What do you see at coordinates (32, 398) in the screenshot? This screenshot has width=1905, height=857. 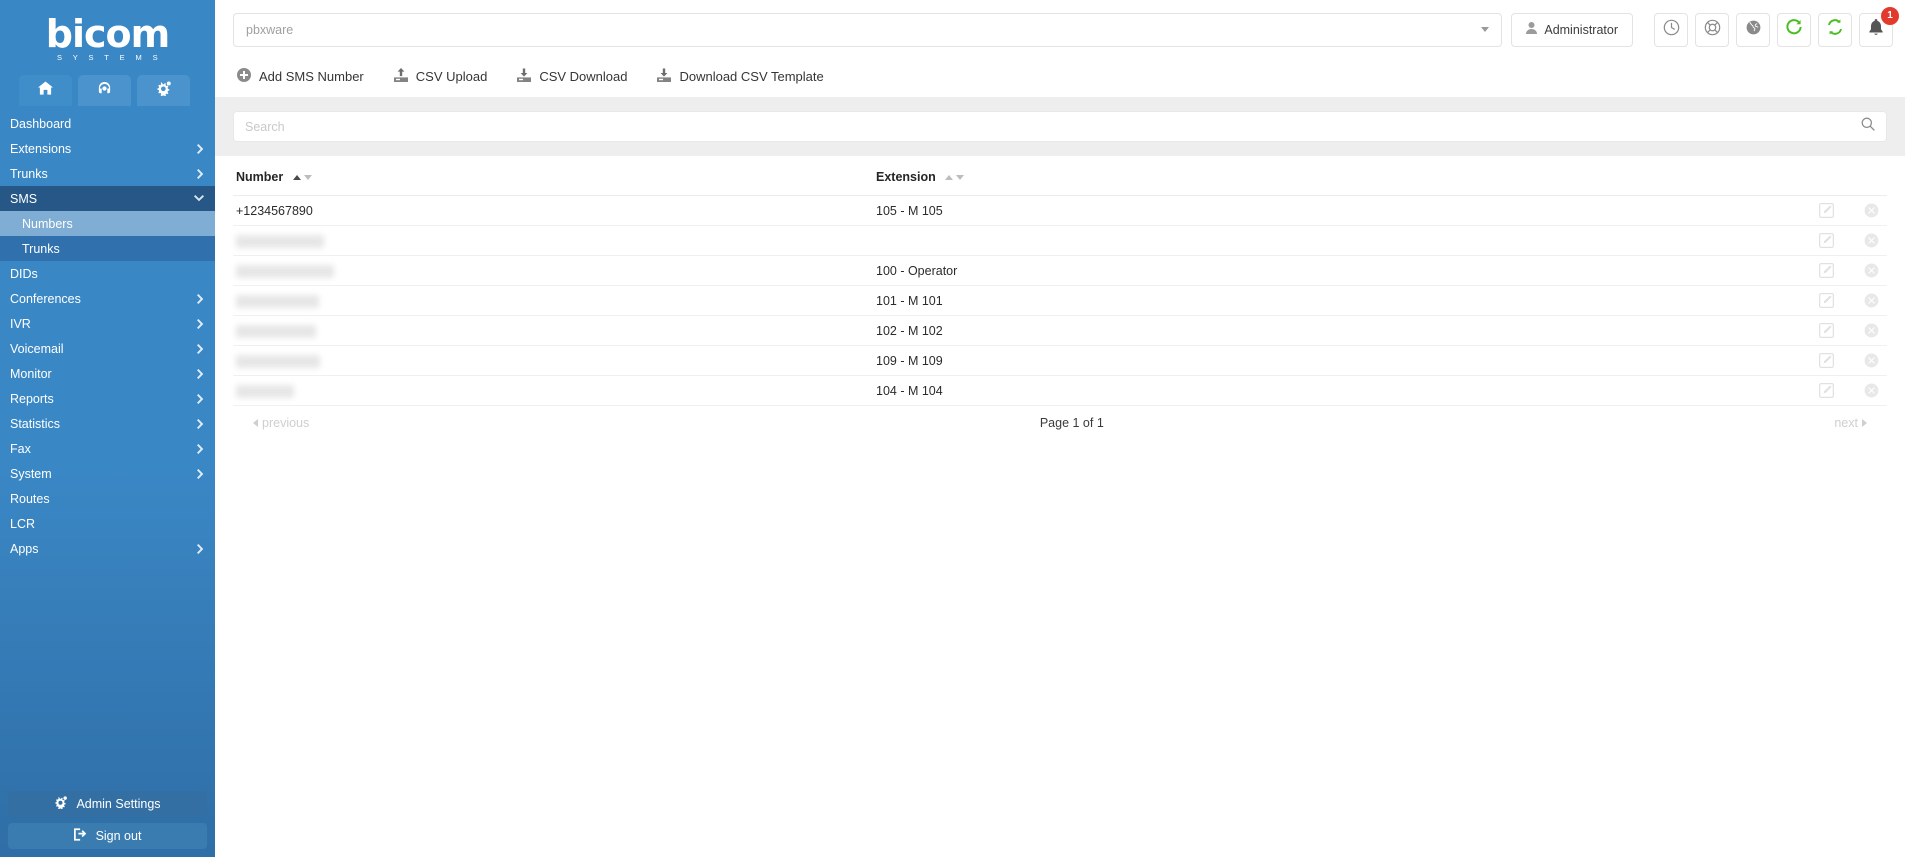 I see `sidebar-item-label: Reports` at bounding box center [32, 398].